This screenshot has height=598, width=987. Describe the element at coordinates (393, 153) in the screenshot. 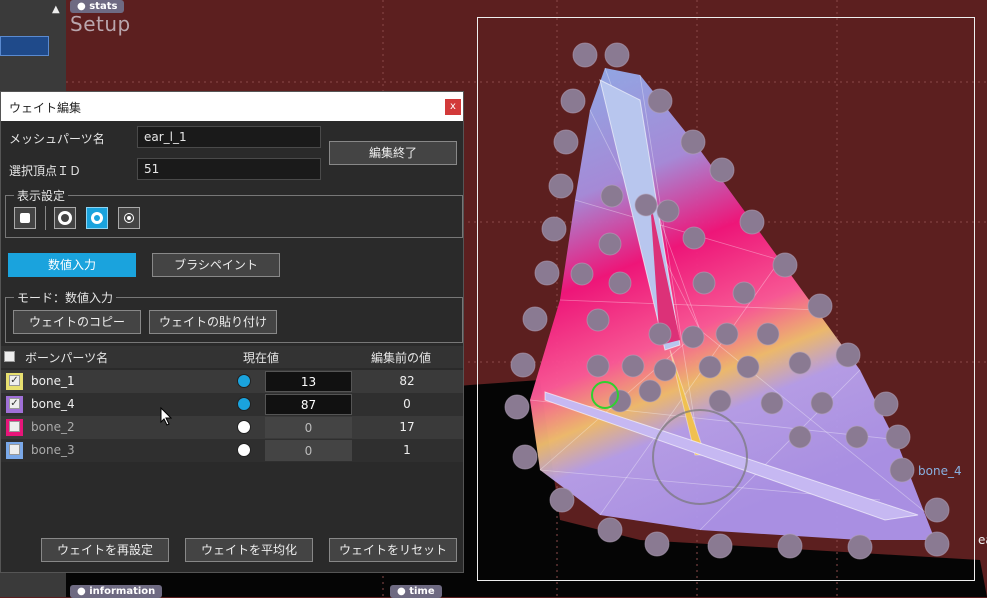

I see `finish-edit-button: 編集終了` at that location.